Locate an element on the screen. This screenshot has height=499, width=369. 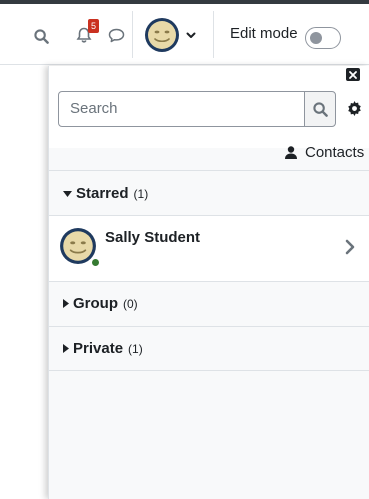
notification-count-badge: 5 is located at coordinates (93, 26).